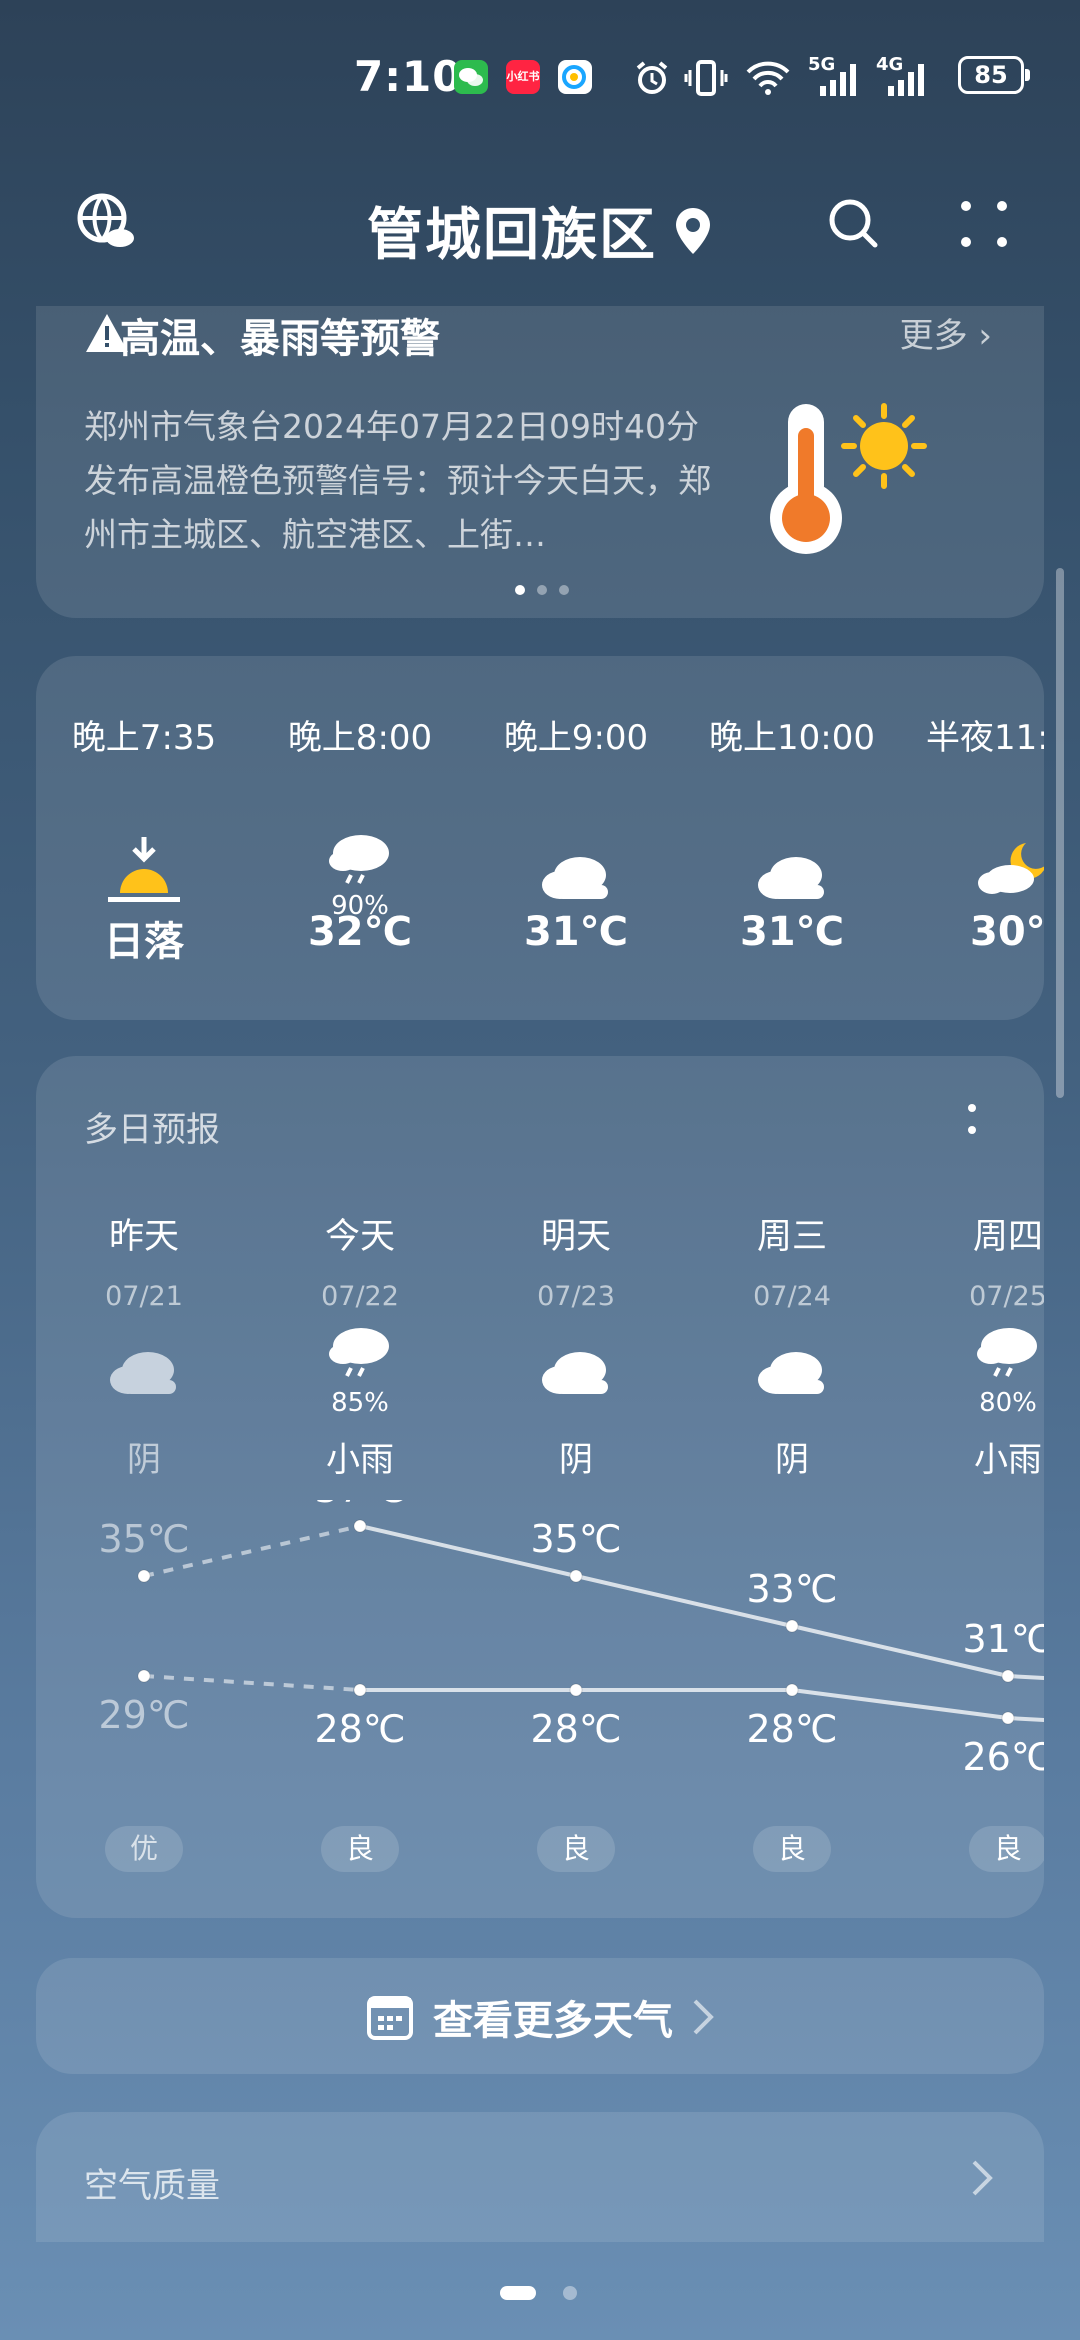  What do you see at coordinates (652, 80) in the screenshot?
I see `alarm-icon` at bounding box center [652, 80].